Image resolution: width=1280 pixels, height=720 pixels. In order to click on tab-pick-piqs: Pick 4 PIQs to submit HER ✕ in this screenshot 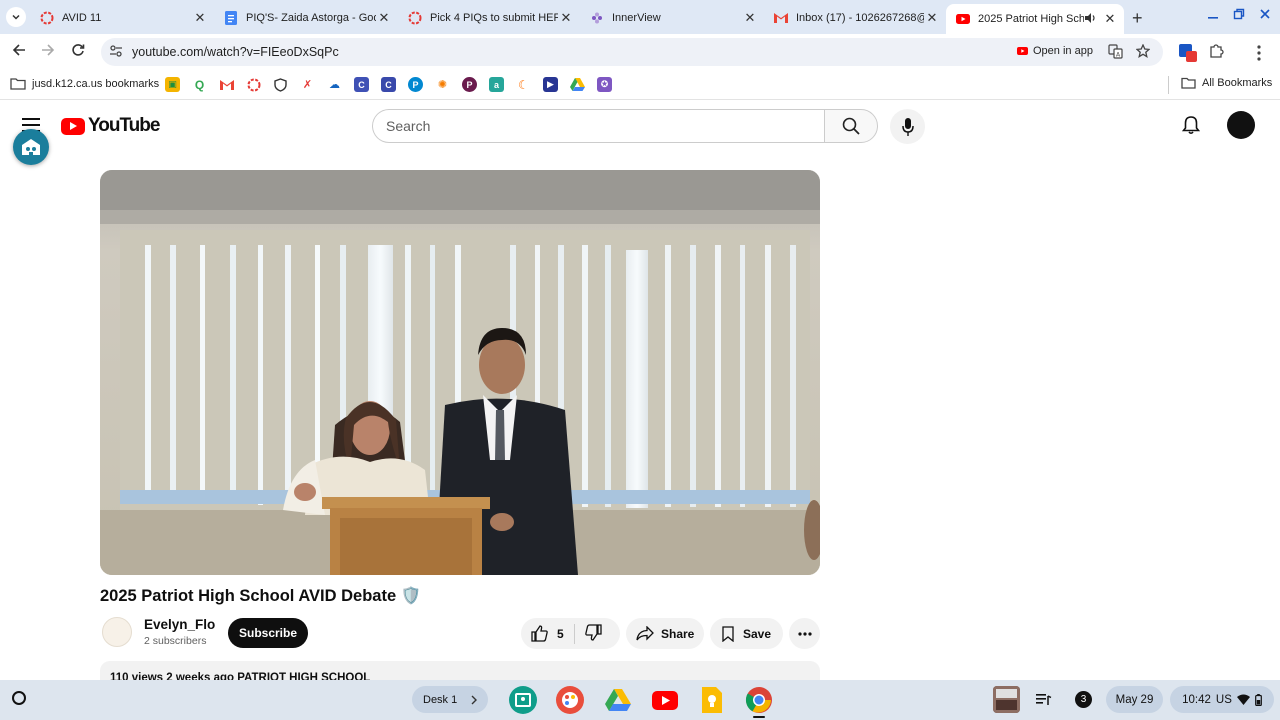, I will do `click(489, 17)`.